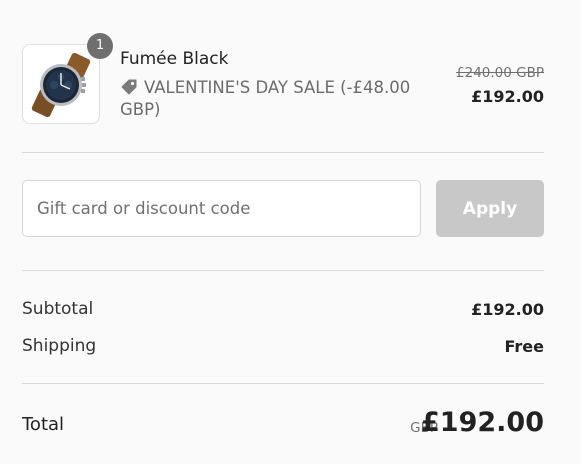 The height and width of the screenshot is (464, 581). Describe the element at coordinates (507, 309) in the screenshot. I see `subtotal-value: £192.00` at that location.